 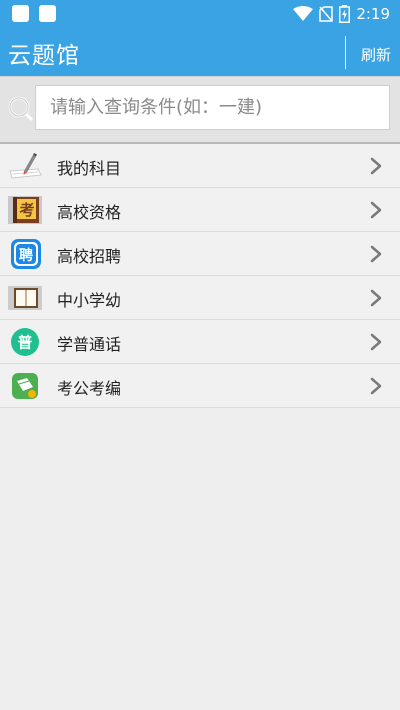 I want to click on exam-icon-glyph: 考, so click(x=26, y=210).